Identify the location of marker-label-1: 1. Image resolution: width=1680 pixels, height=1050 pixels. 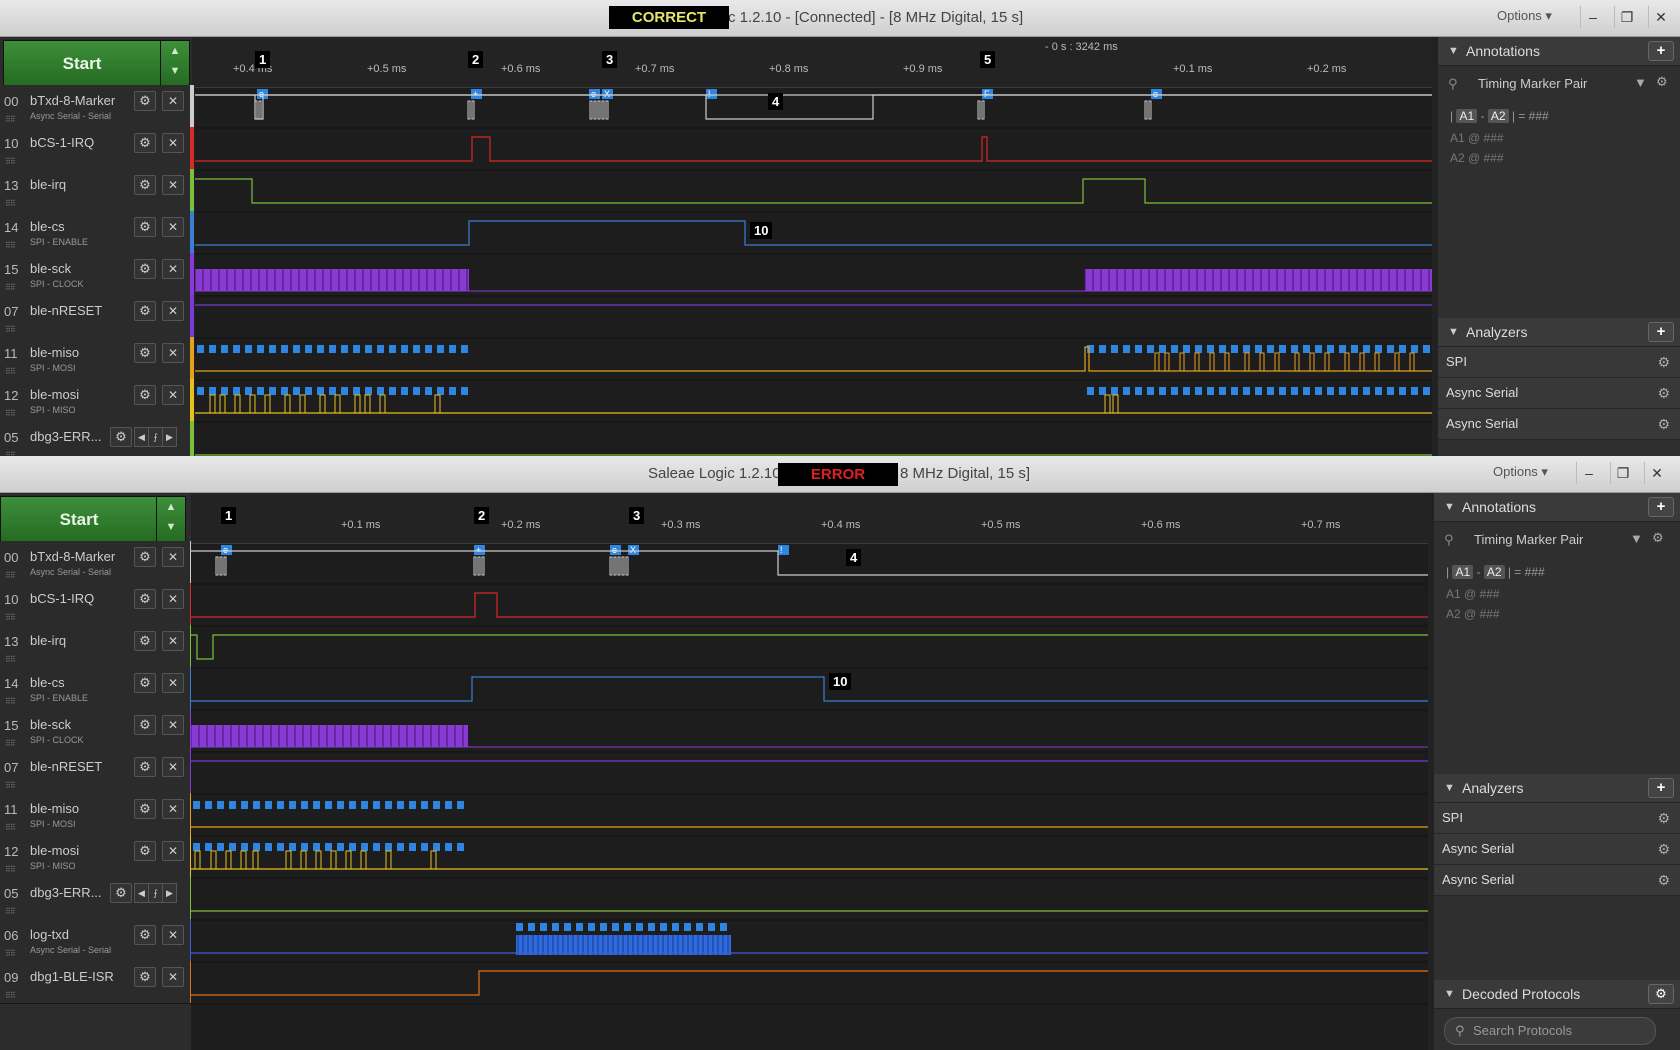
(229, 515).